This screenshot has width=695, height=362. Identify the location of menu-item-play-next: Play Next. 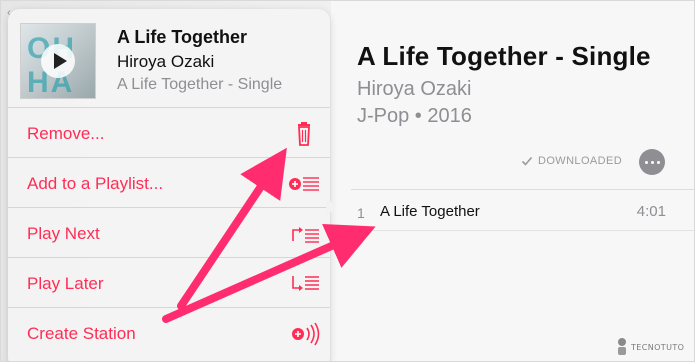
(169, 232).